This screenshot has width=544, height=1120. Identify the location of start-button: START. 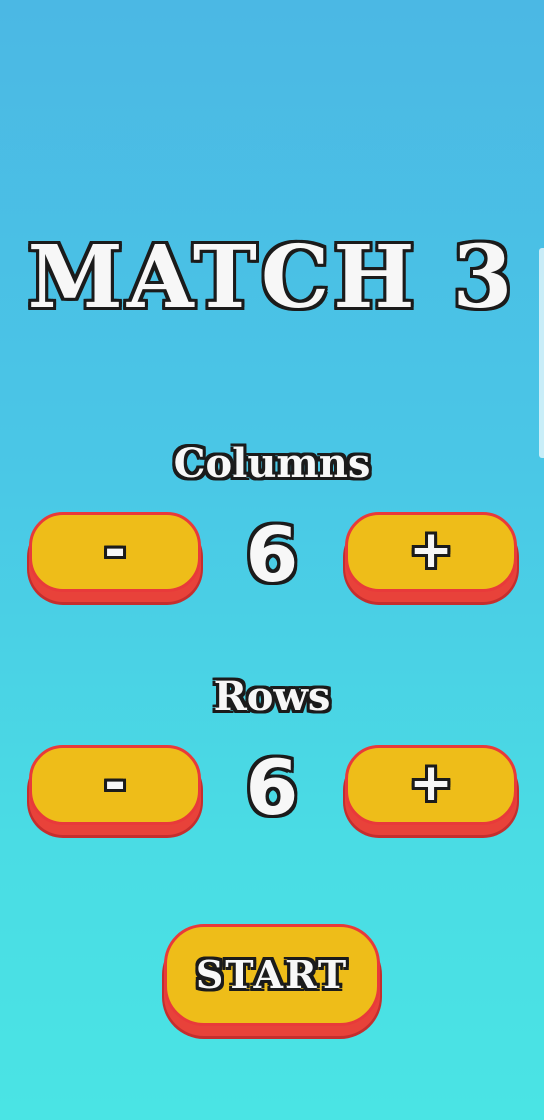
(272, 975).